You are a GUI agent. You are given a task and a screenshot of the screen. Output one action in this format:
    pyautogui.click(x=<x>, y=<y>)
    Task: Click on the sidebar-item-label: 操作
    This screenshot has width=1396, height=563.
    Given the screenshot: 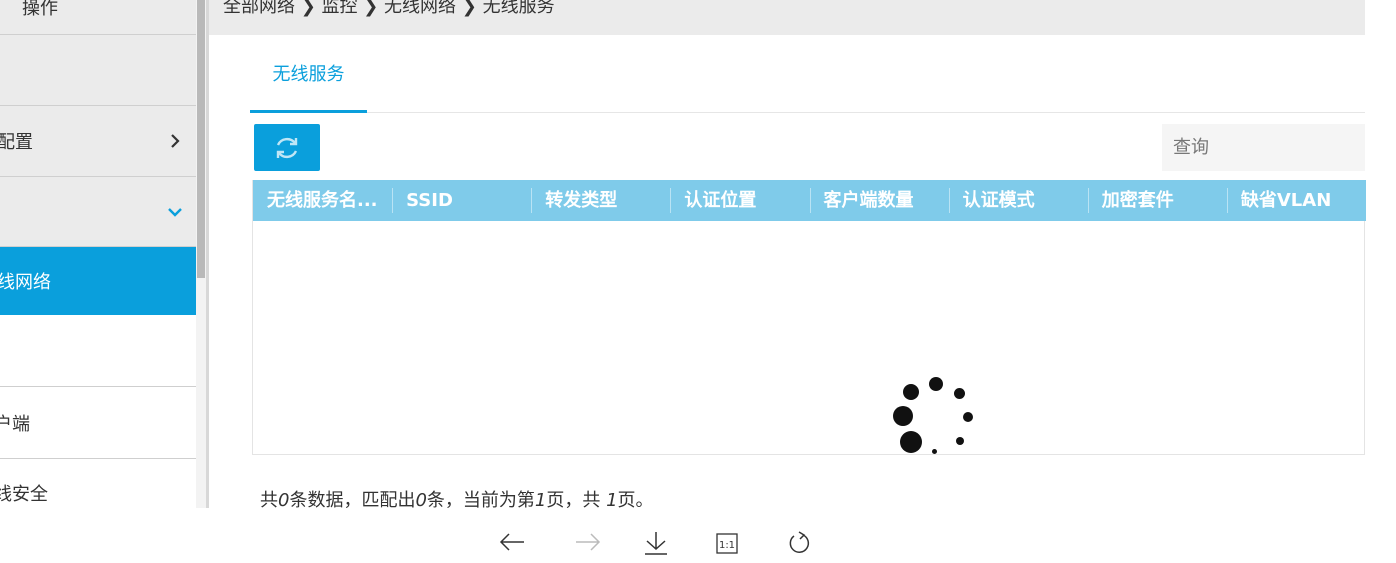 What is the action you would take?
    pyautogui.click(x=40, y=9)
    